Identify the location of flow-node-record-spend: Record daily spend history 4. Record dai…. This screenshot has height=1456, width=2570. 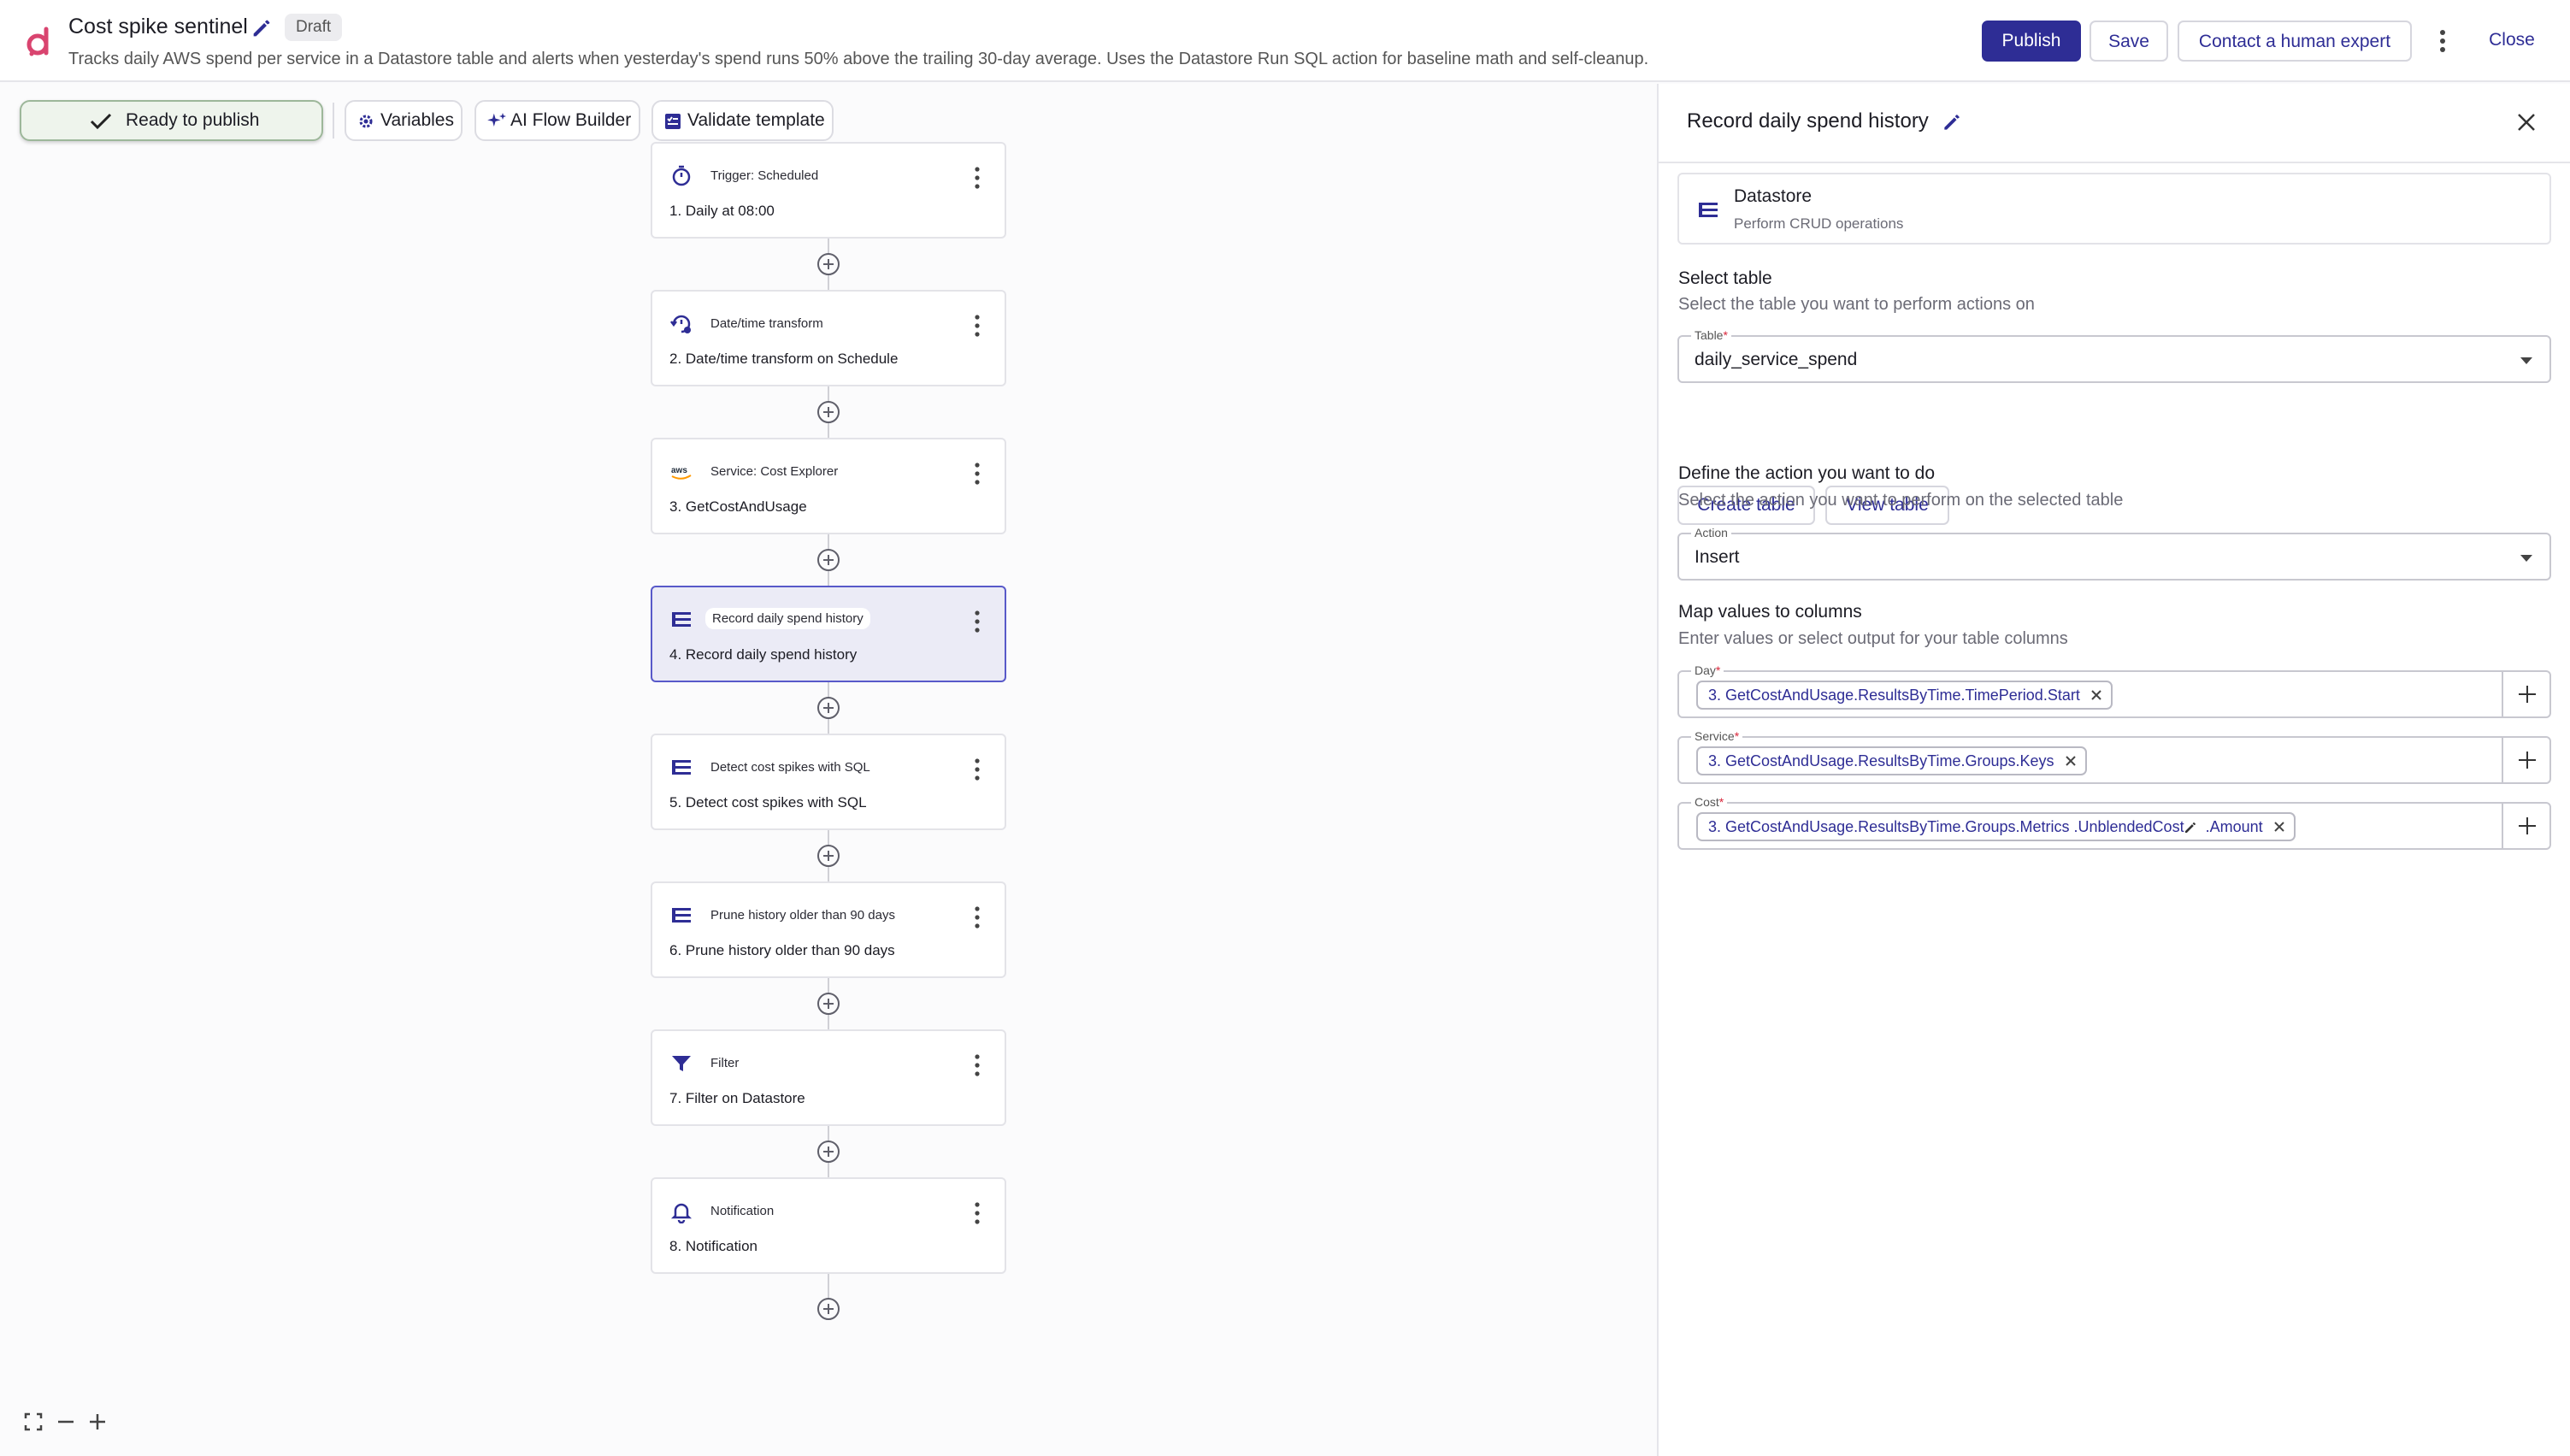
(829, 634).